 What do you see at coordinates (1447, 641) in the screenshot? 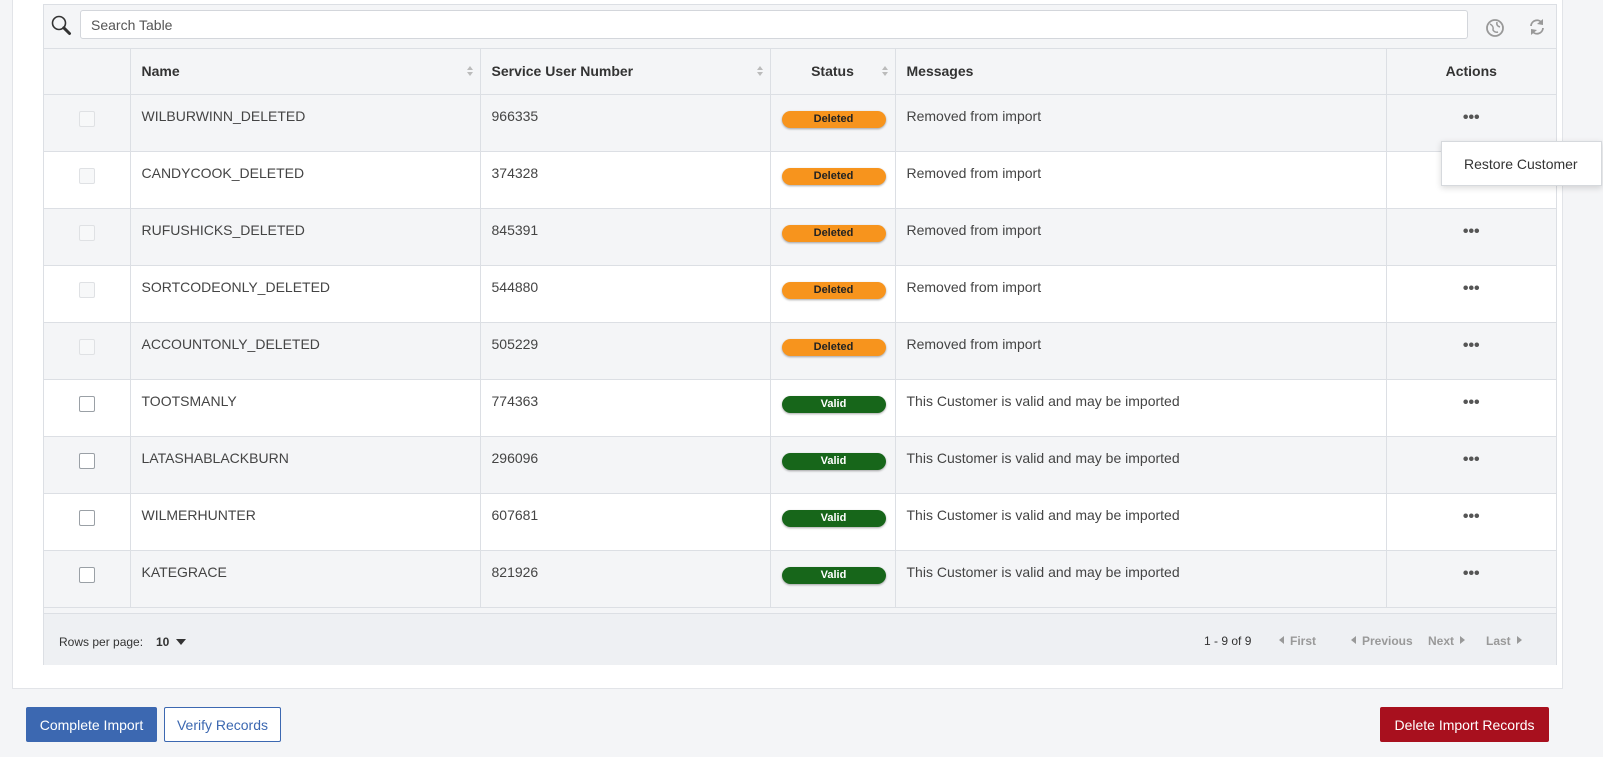
I see `next-page-button: Next` at bounding box center [1447, 641].